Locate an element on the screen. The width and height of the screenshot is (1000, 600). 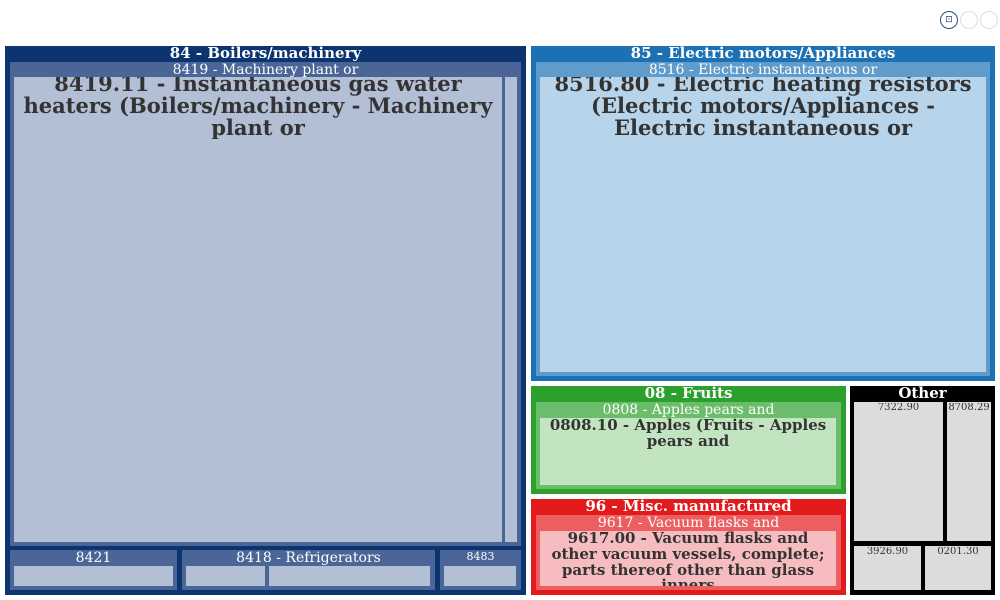
subgroup-label: 8419 - Machinery plant or is located at coordinates (265, 70).